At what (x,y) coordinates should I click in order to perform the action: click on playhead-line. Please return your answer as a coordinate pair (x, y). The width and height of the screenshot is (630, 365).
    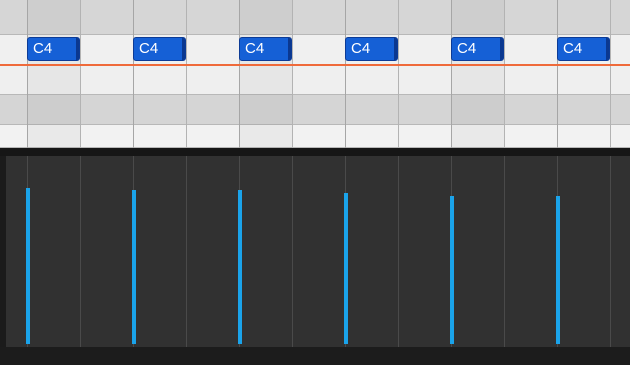
    Looking at the image, I should click on (315, 65).